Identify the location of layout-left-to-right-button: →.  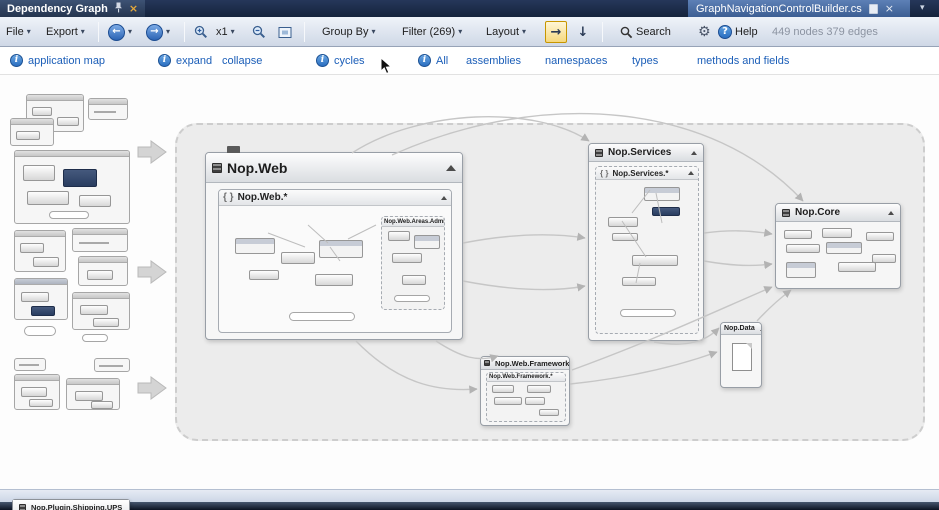
(556, 32).